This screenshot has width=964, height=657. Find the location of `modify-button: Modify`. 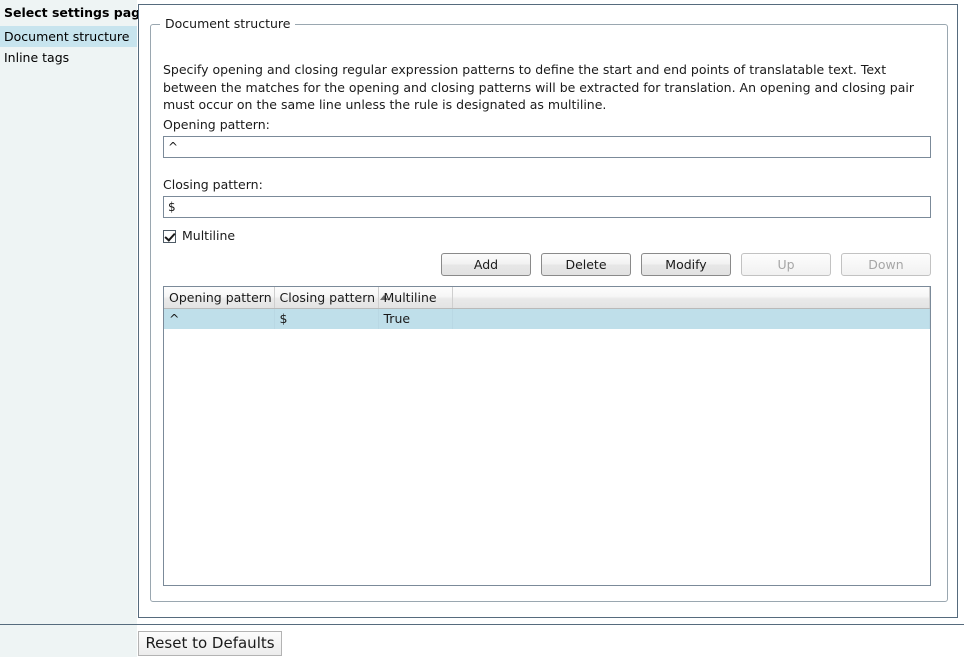

modify-button: Modify is located at coordinates (686, 264).